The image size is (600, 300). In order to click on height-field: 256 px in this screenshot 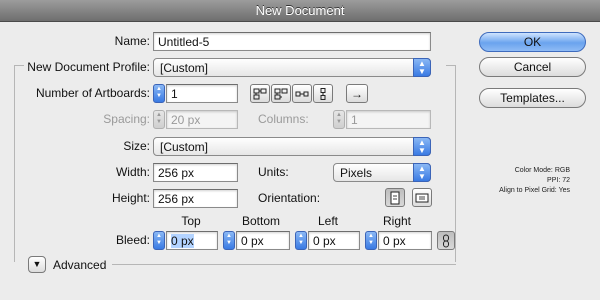, I will do `click(195, 198)`.